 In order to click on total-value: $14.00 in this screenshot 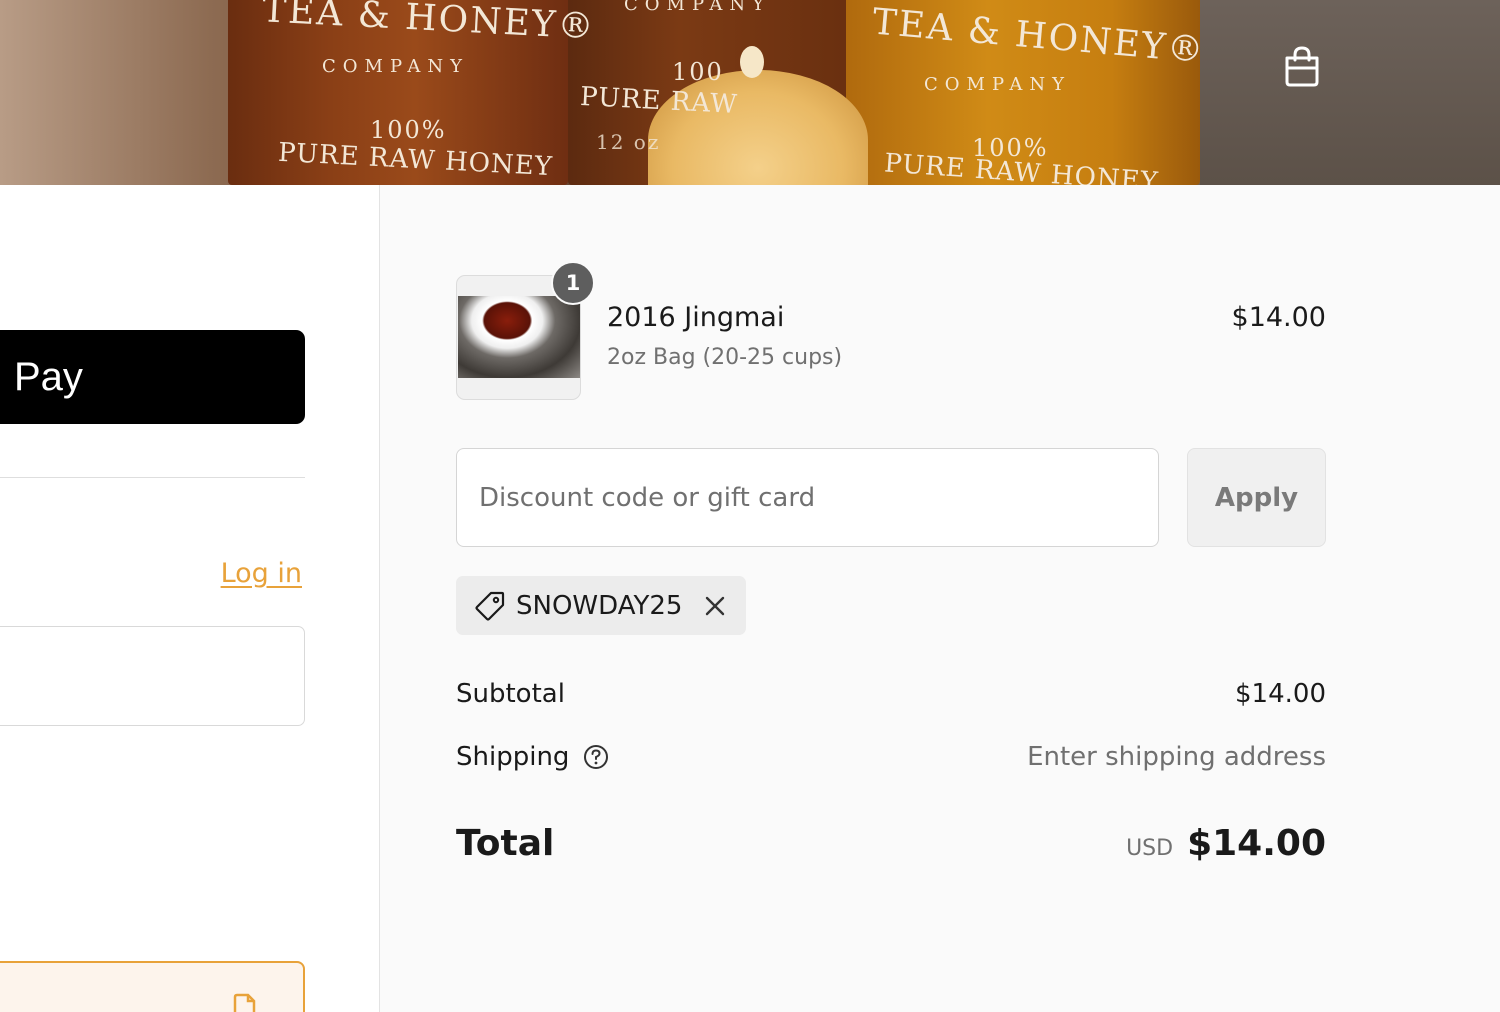, I will do `click(1256, 843)`.